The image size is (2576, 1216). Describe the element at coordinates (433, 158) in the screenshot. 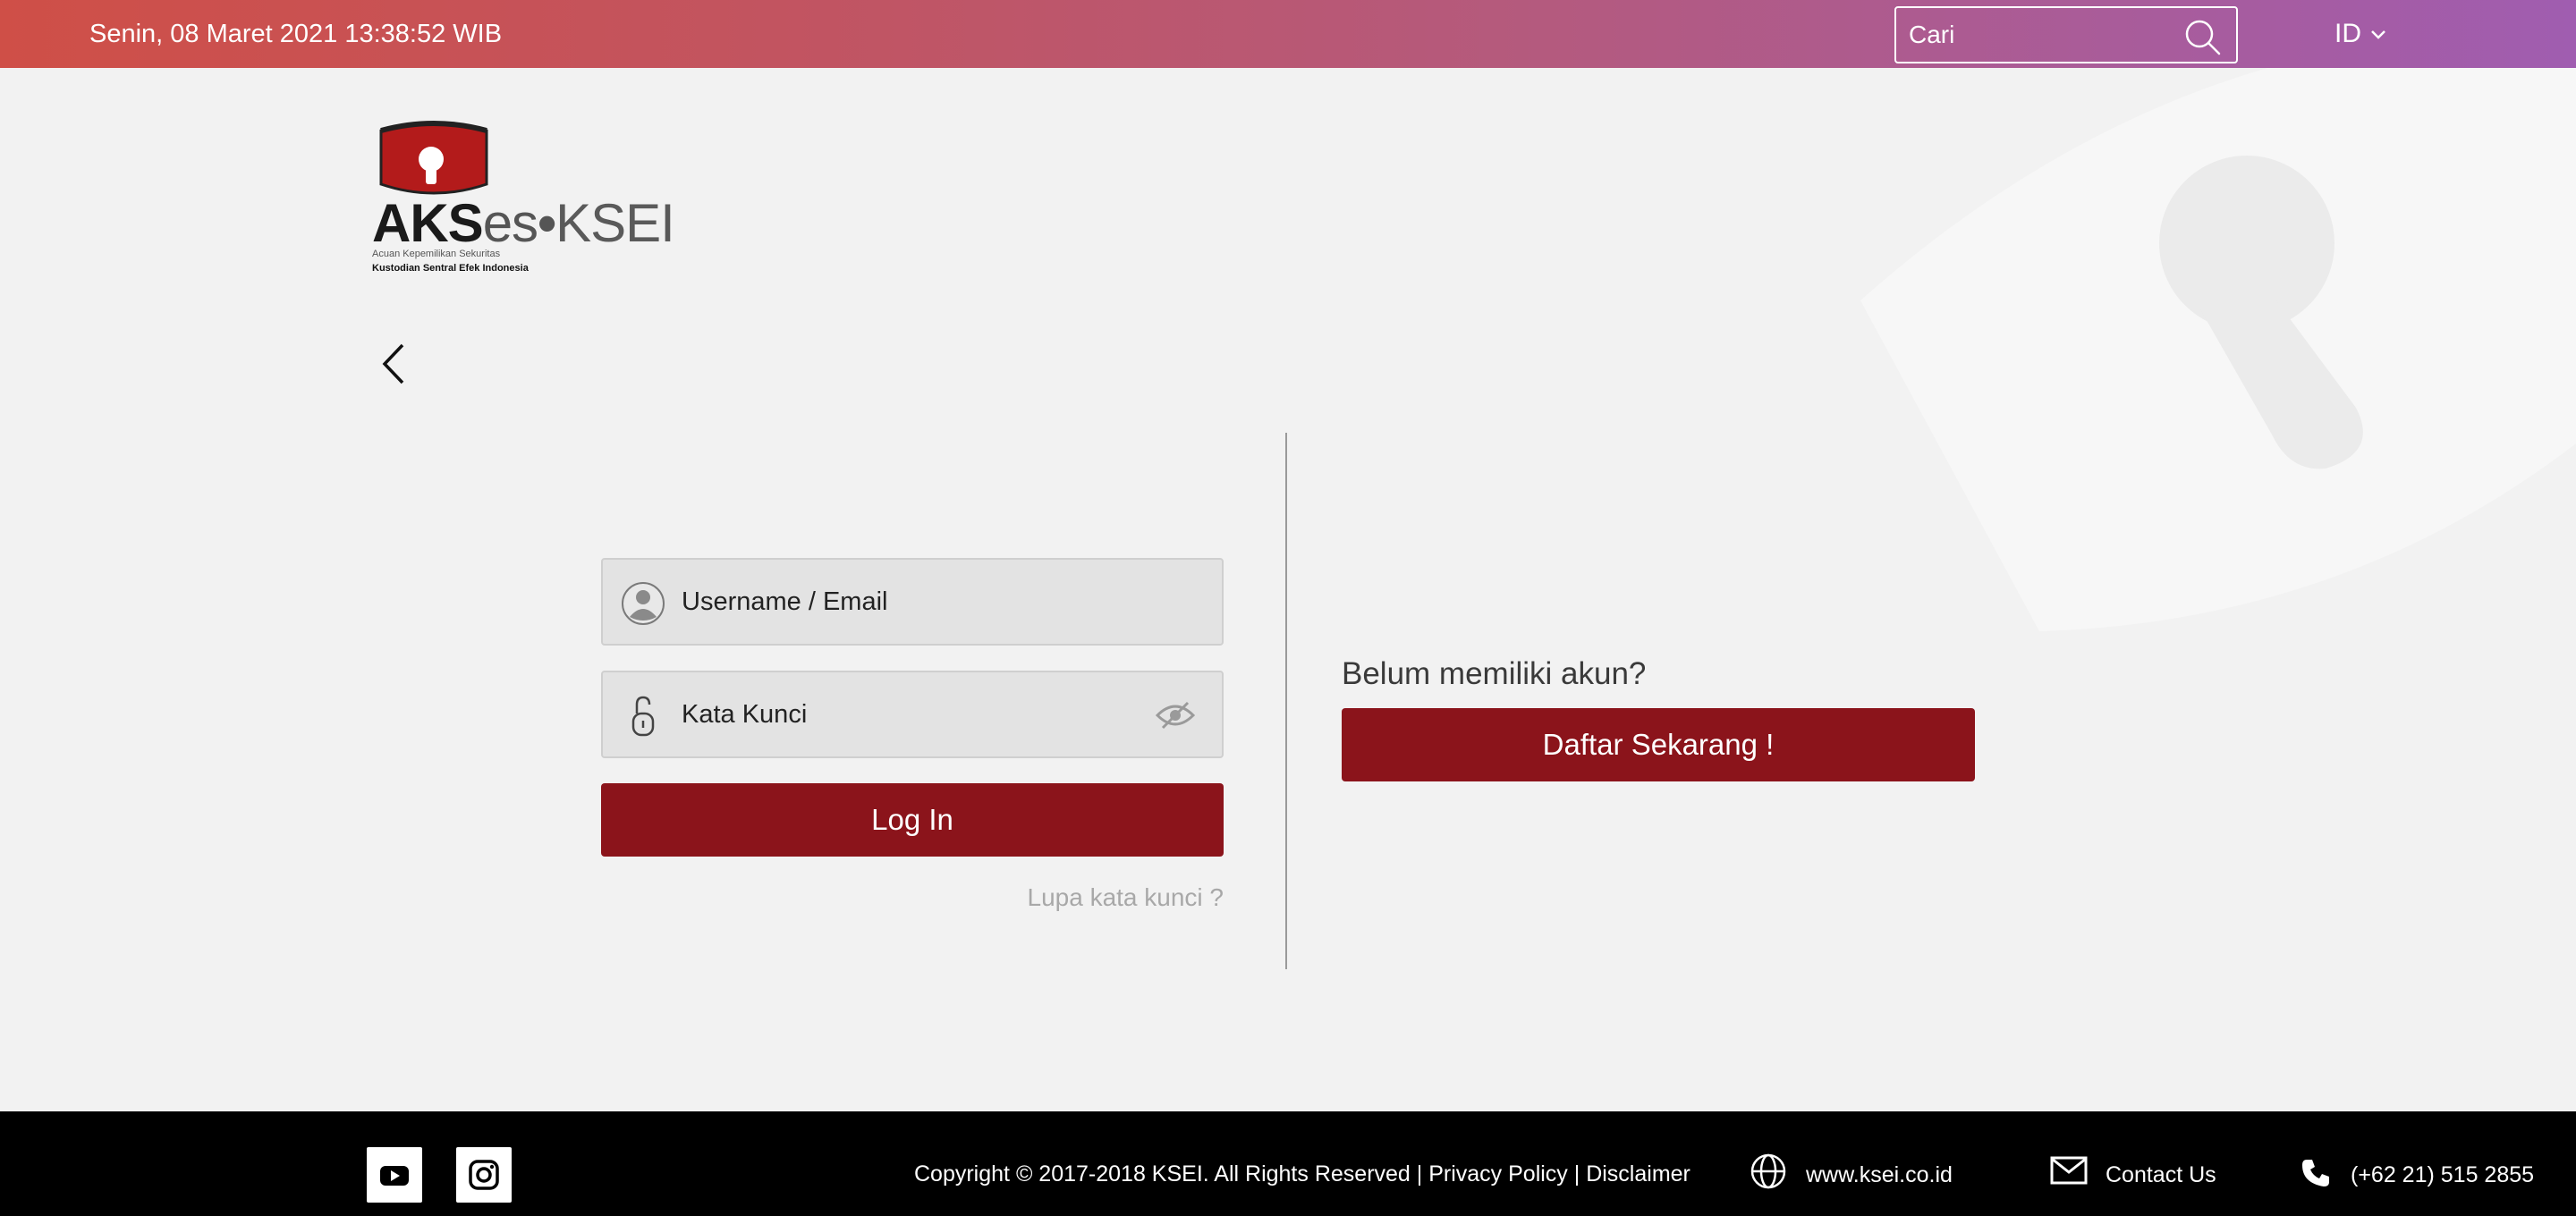

I see `lock-logo-icon` at that location.